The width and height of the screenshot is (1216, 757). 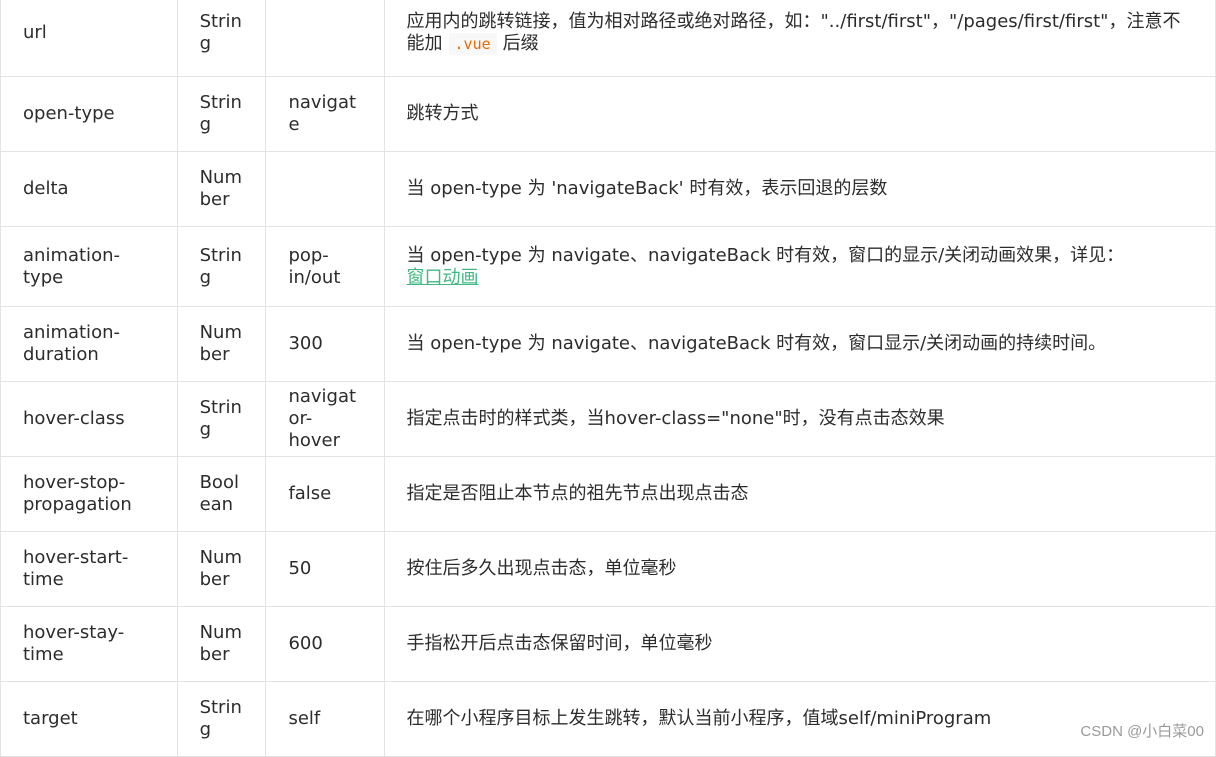 I want to click on attr-name: hover-stop-propagation, so click(x=89, y=494).